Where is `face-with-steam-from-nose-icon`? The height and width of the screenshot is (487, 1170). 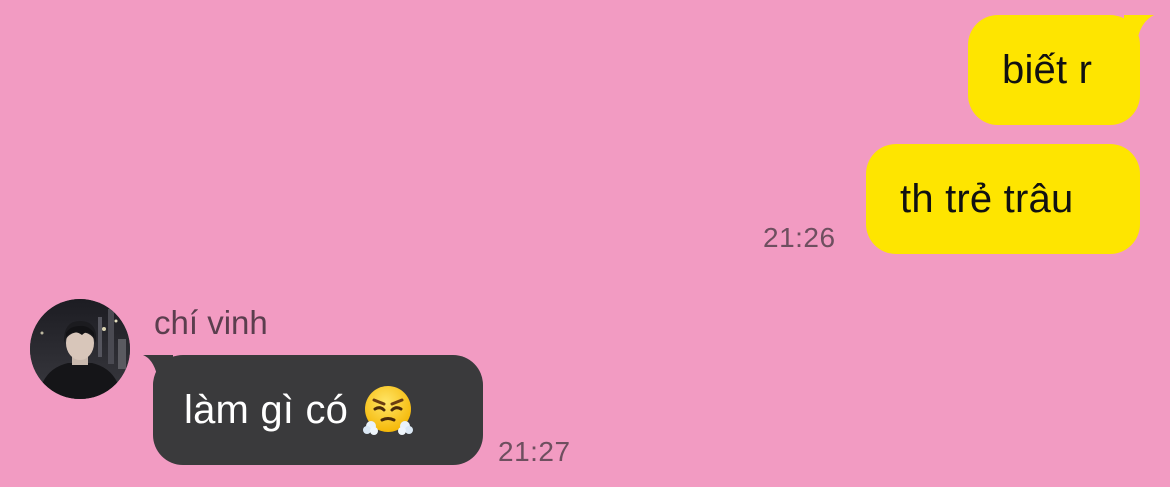
face-with-steam-from-nose-icon is located at coordinates (388, 410).